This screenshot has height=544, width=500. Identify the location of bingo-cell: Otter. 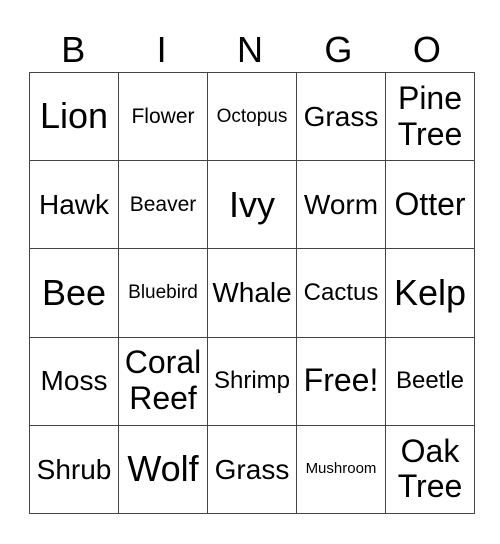
(430, 205).